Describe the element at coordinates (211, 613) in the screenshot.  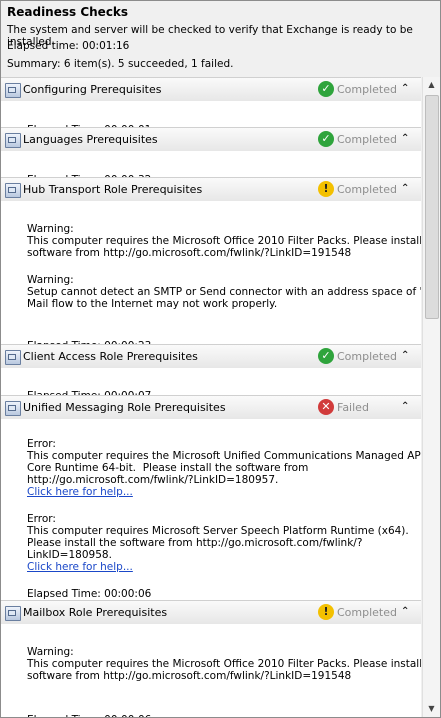
I see `section-header: Mailbox Role Prerequisites! Completed ⌃` at that location.